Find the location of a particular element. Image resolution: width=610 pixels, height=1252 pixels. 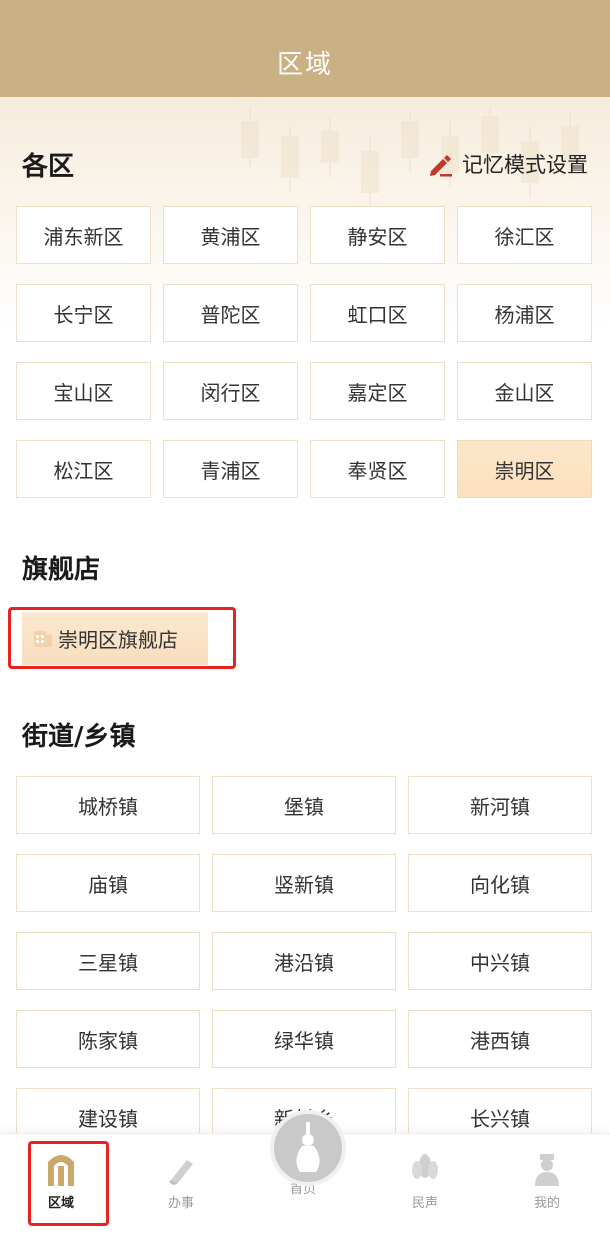

tab-region-label: 区域 is located at coordinates (60, 1203).